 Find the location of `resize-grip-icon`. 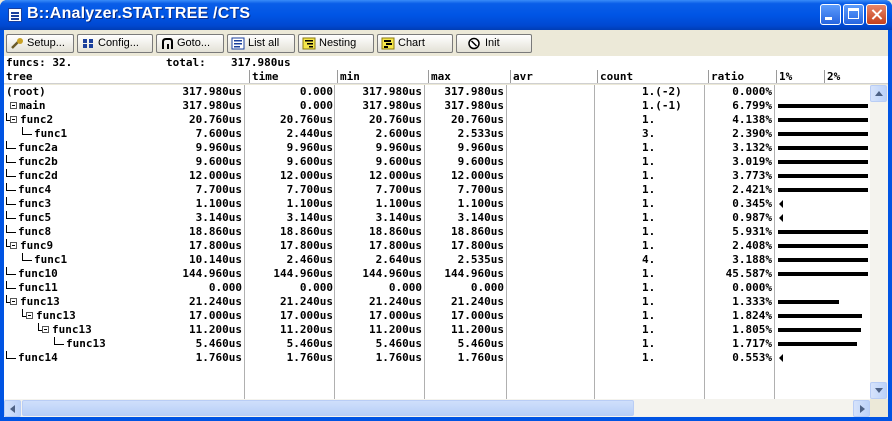

resize-grip-icon is located at coordinates (879, 408).